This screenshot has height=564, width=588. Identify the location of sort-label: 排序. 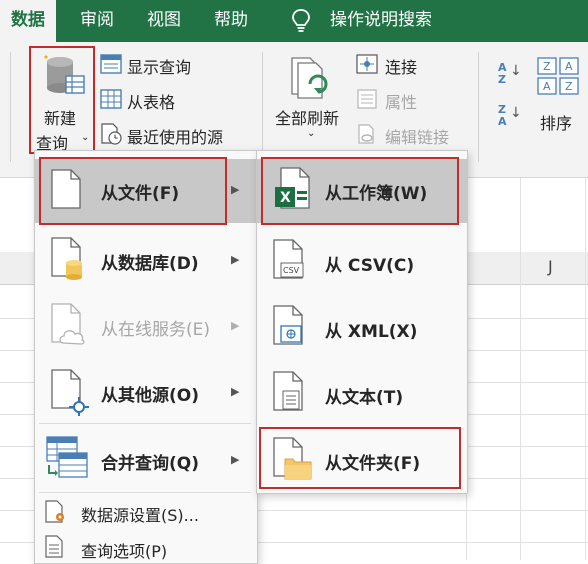
(556, 123).